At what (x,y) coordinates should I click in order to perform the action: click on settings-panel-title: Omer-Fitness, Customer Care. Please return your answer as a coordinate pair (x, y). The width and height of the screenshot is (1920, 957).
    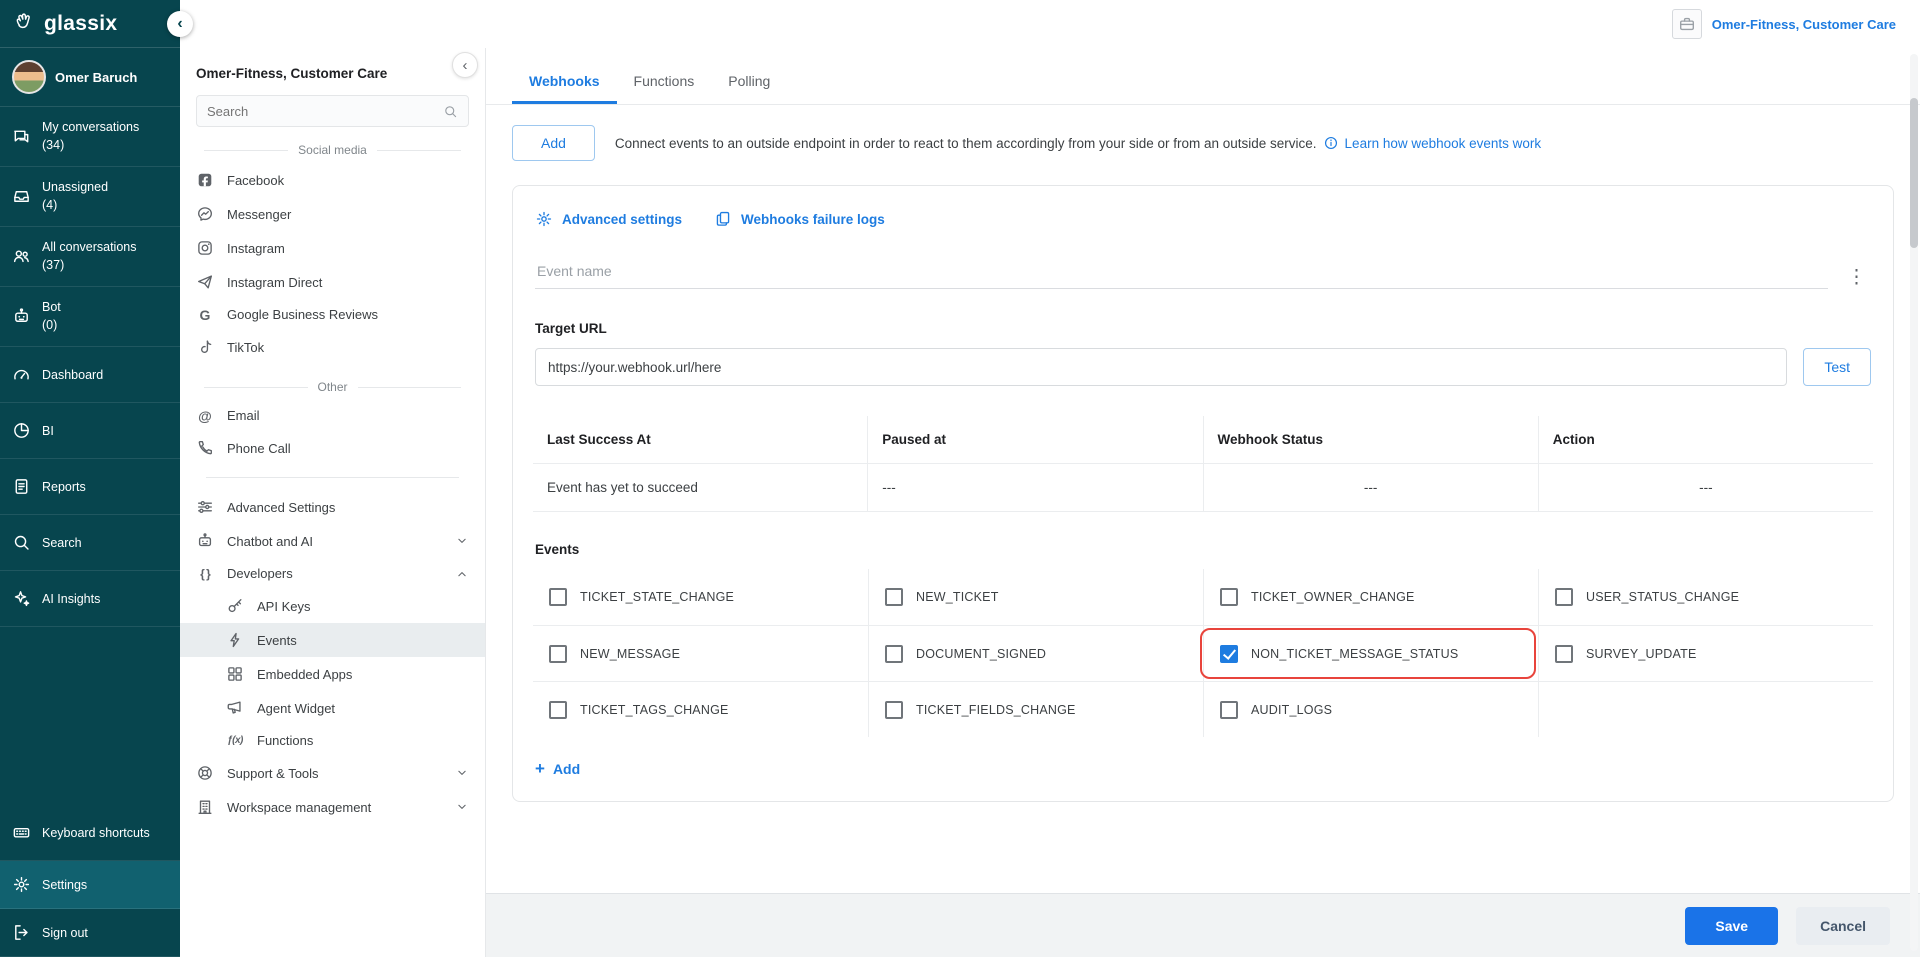
    Looking at the image, I should click on (292, 73).